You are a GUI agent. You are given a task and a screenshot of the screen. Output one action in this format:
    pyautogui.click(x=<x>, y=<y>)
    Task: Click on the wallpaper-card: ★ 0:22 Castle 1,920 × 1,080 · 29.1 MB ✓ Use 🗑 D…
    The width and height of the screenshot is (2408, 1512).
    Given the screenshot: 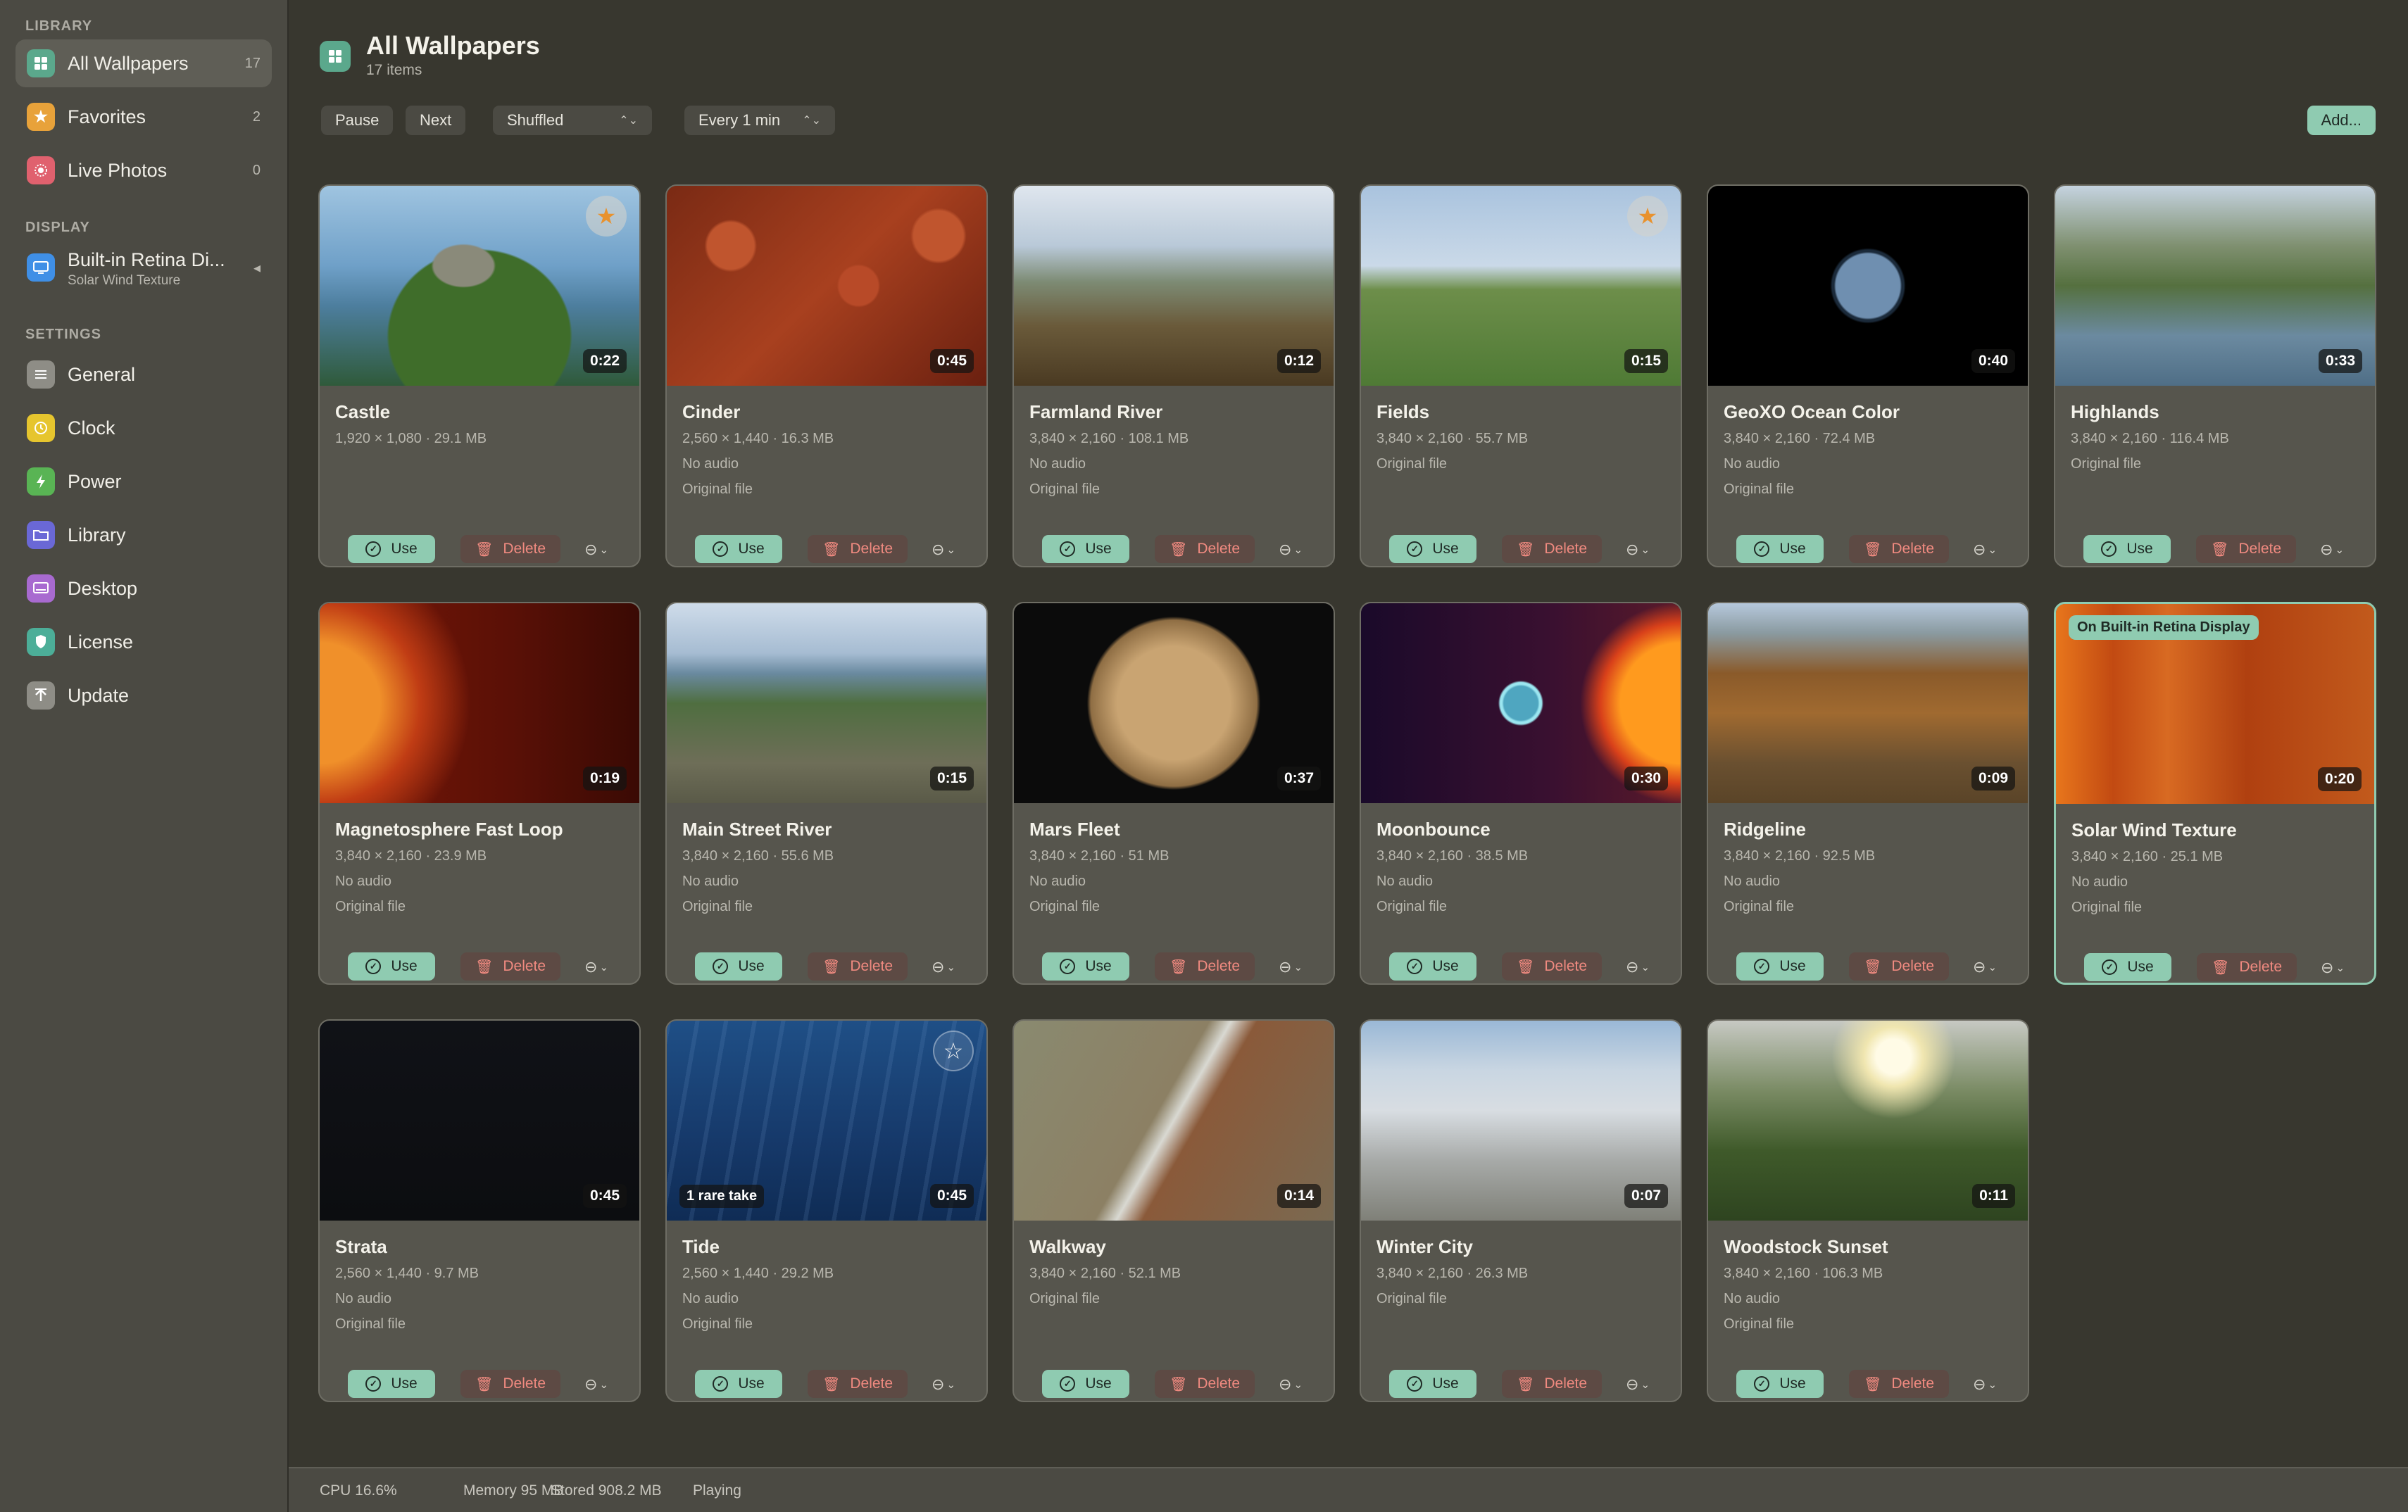 What is the action you would take?
    pyautogui.click(x=479, y=376)
    